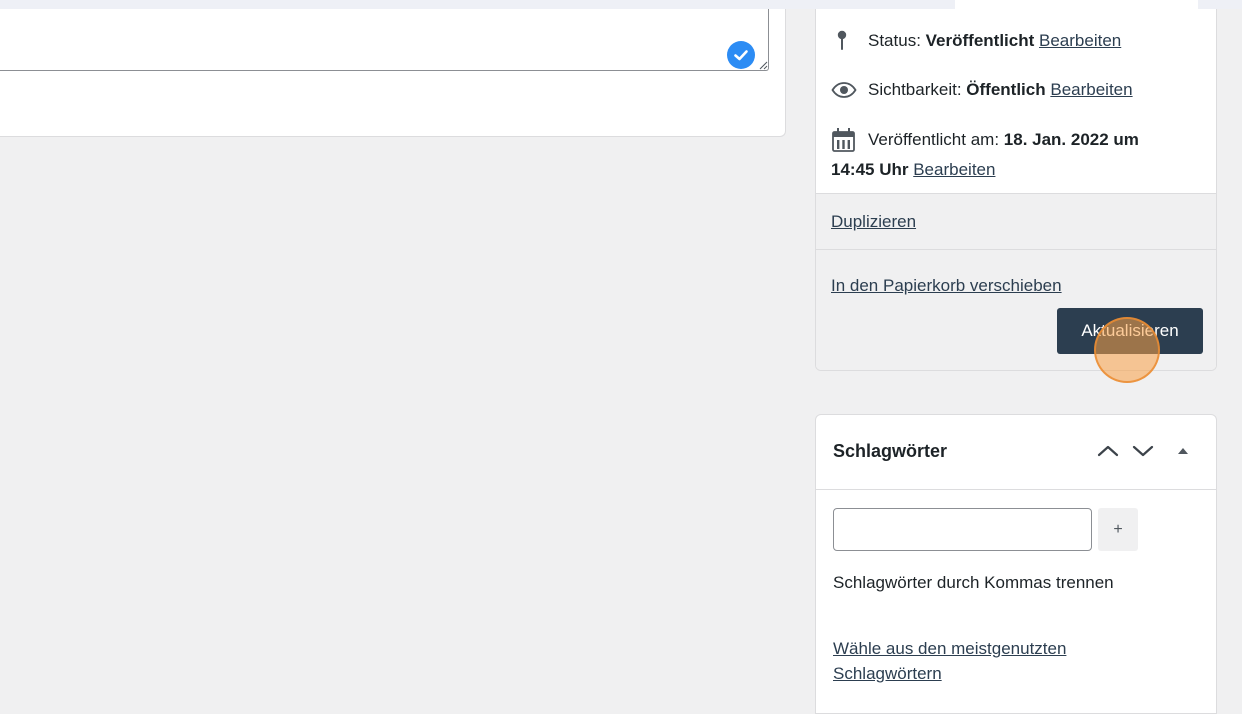  What do you see at coordinates (1118, 529) in the screenshot?
I see `add-tag-button: +` at bounding box center [1118, 529].